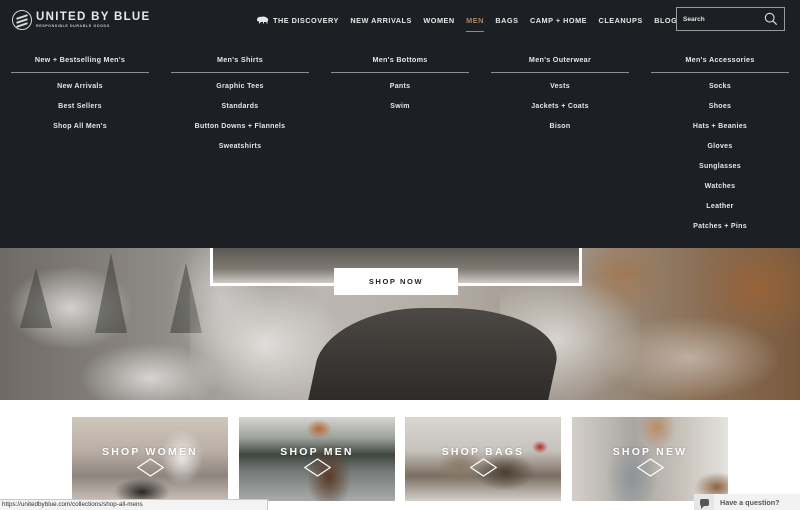  Describe the element at coordinates (240, 111) in the screenshot. I see `menu-link: Standards` at that location.